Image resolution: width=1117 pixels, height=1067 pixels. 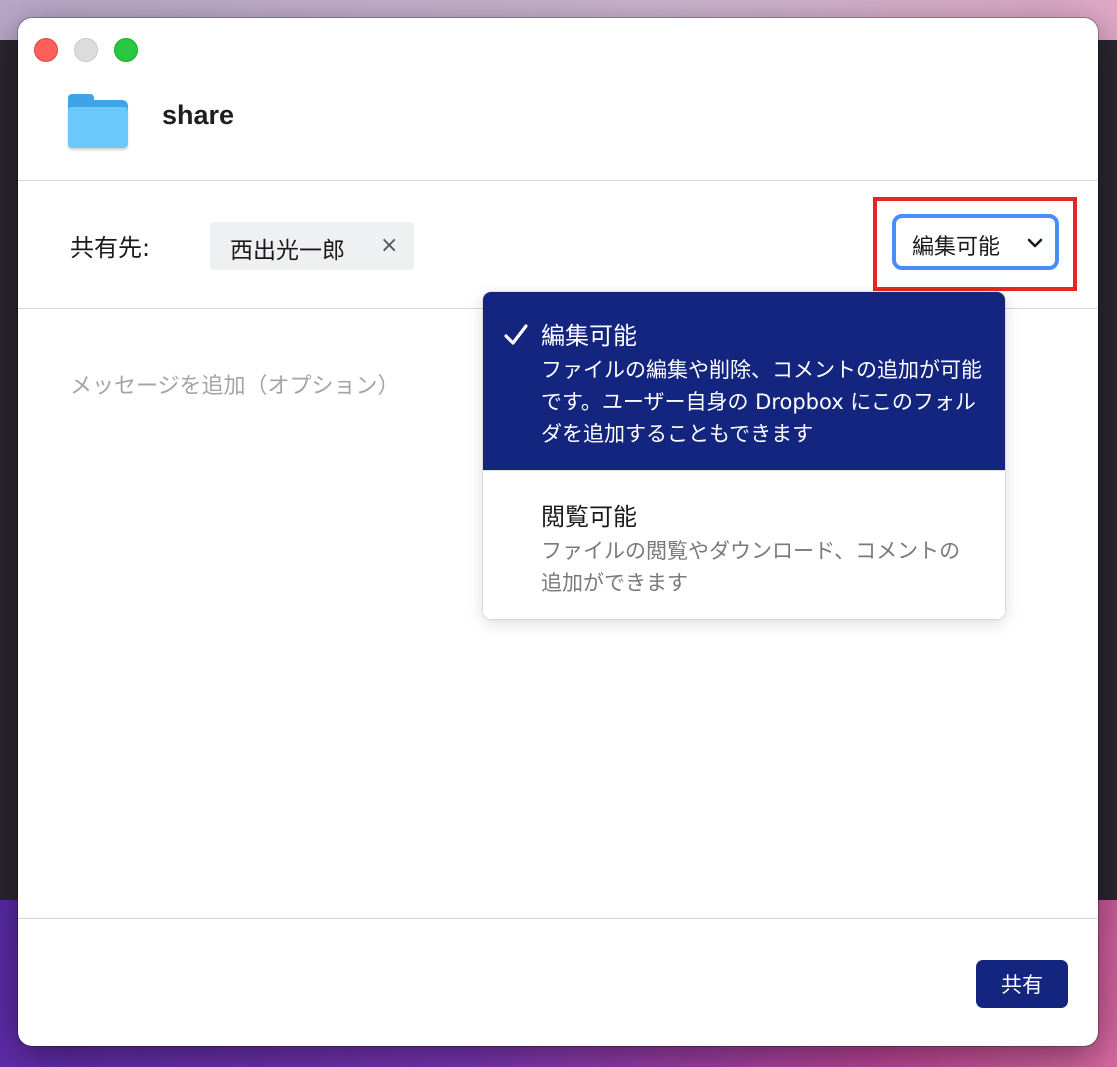 I want to click on permission-dropdown: 編集可能, so click(x=975, y=242).